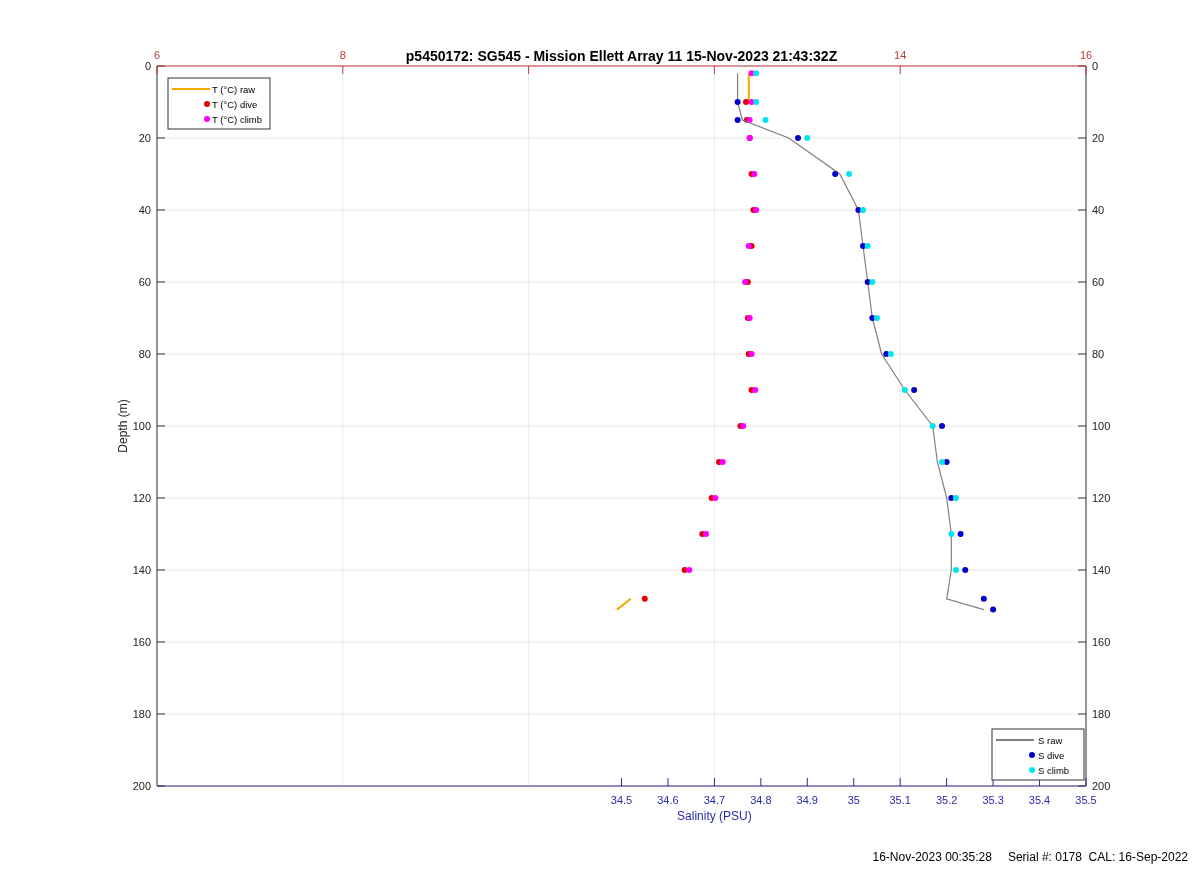 The height and width of the screenshot is (885, 1200). What do you see at coordinates (761, 800) in the screenshot?
I see `tick-label: 34.8` at bounding box center [761, 800].